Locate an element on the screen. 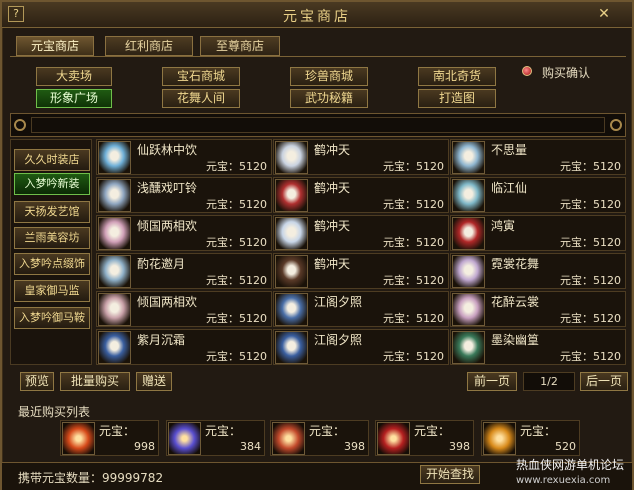 The image size is (634, 490). shop-item: 霓裳花舞 元宝：5120 is located at coordinates (538, 271).